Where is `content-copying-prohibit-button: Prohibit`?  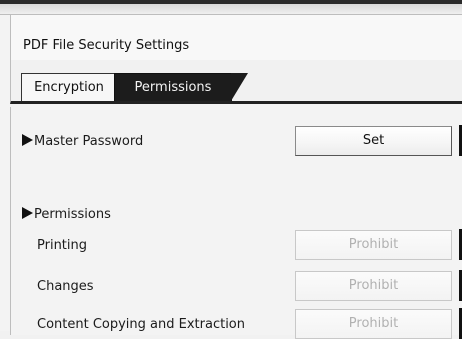 content-copying-prohibit-button: Prohibit is located at coordinates (373, 324).